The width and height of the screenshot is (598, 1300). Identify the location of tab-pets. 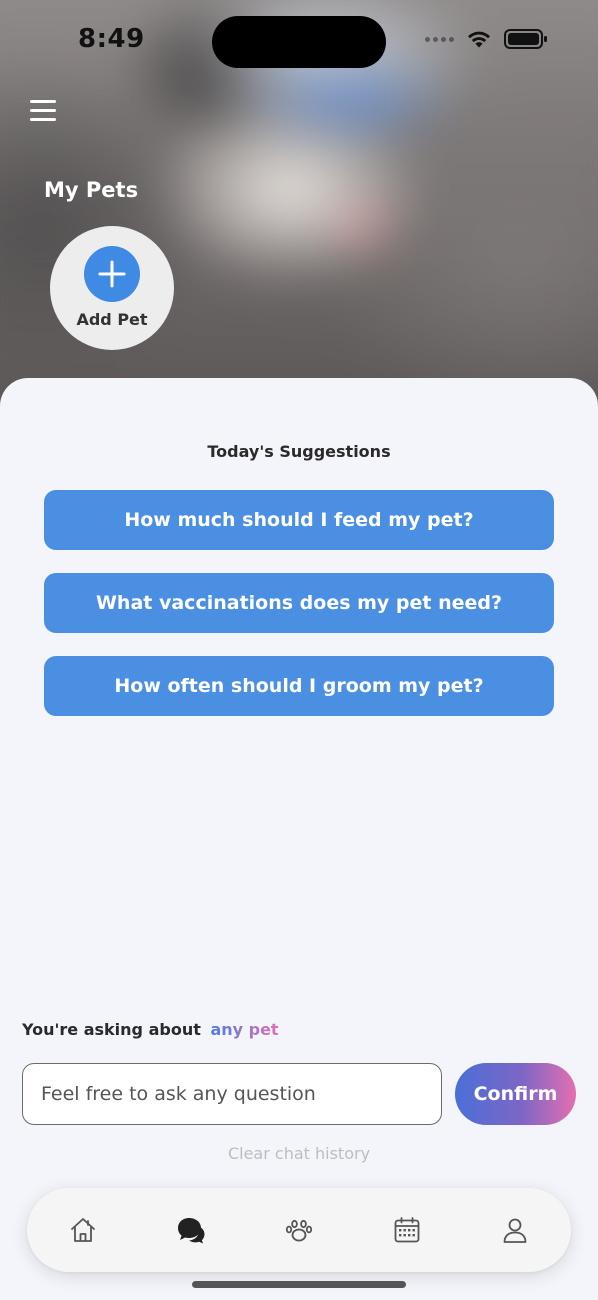
(299, 1230).